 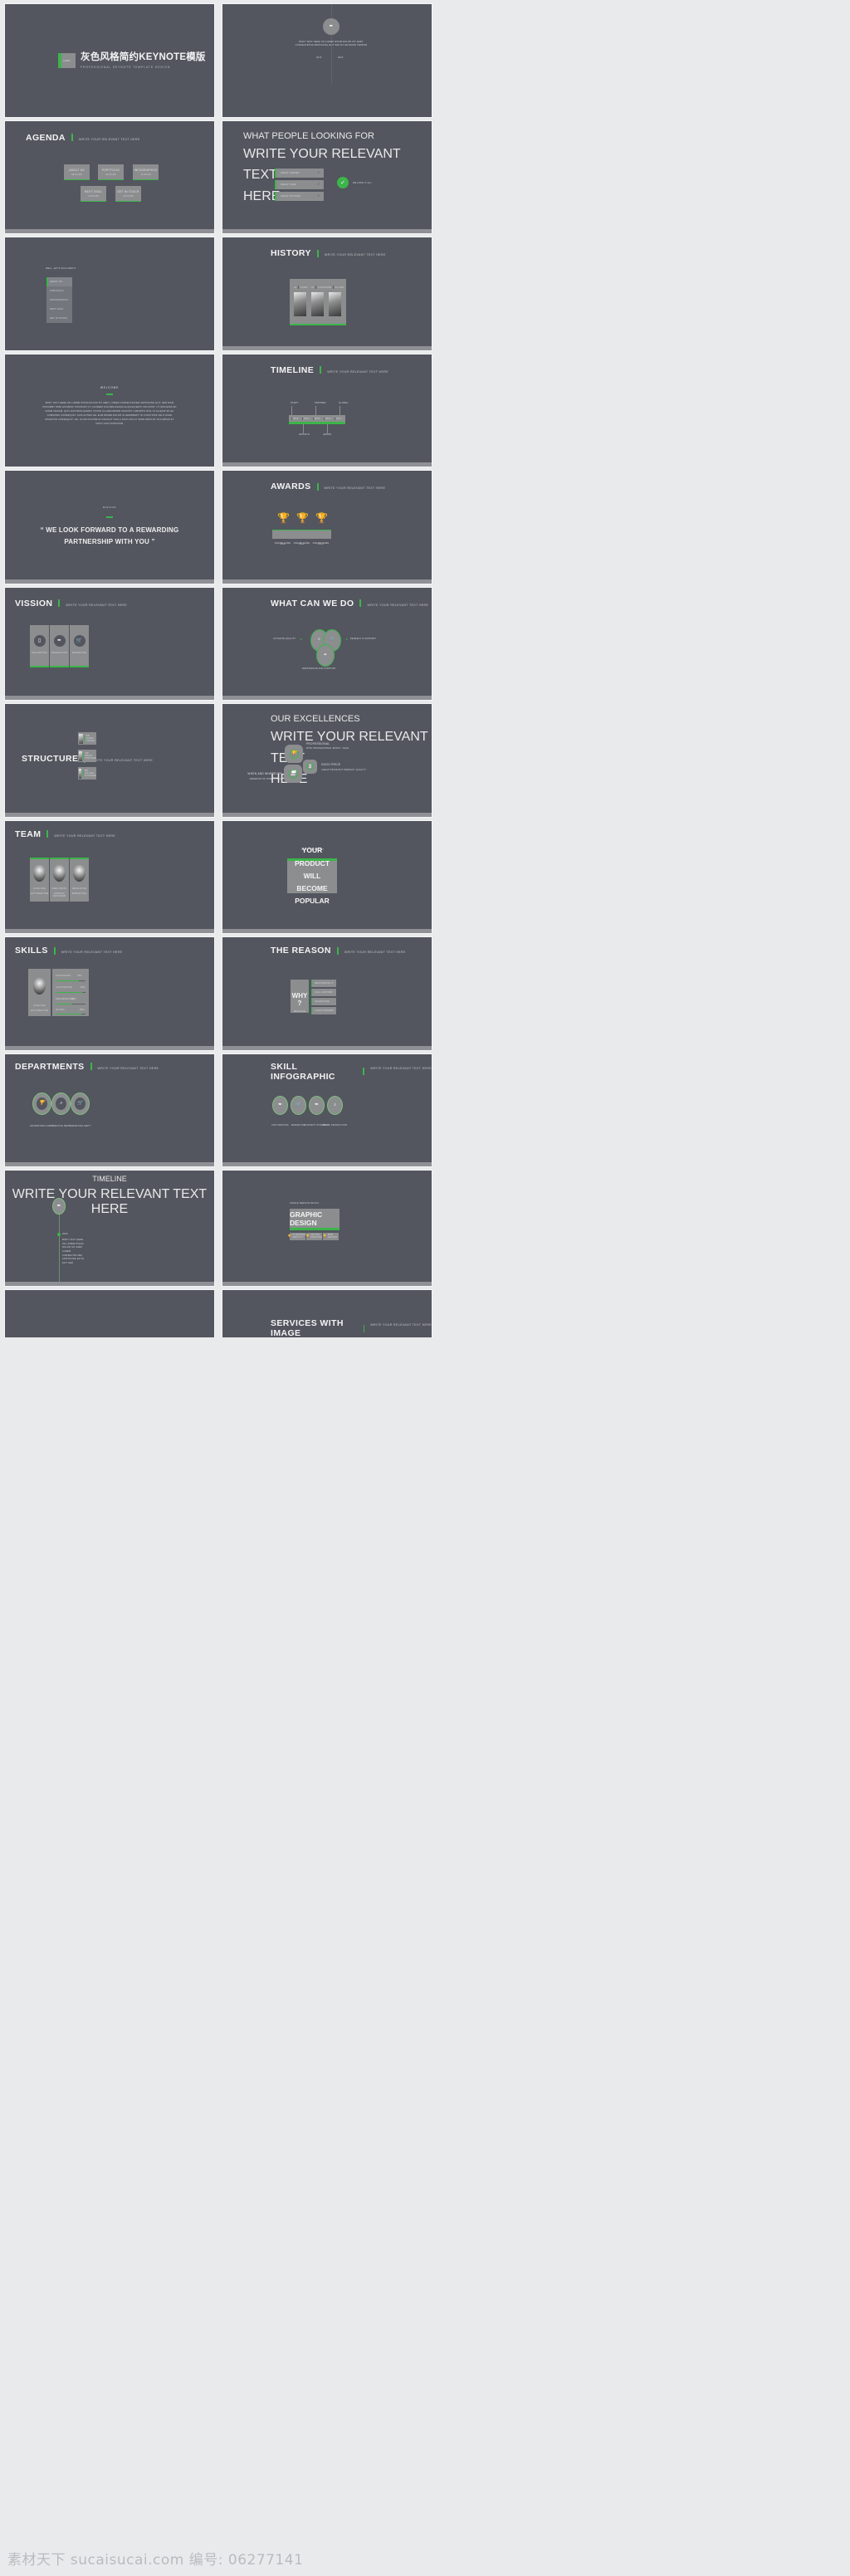 What do you see at coordinates (321, 543) in the screenshot?
I see `award-label: AWARD NAME` at bounding box center [321, 543].